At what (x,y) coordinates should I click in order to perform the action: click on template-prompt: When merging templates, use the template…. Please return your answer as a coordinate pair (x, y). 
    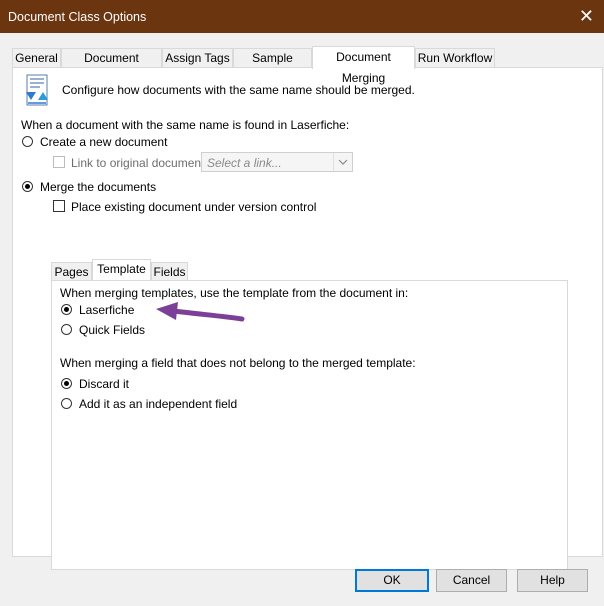
    Looking at the image, I should click on (234, 293).